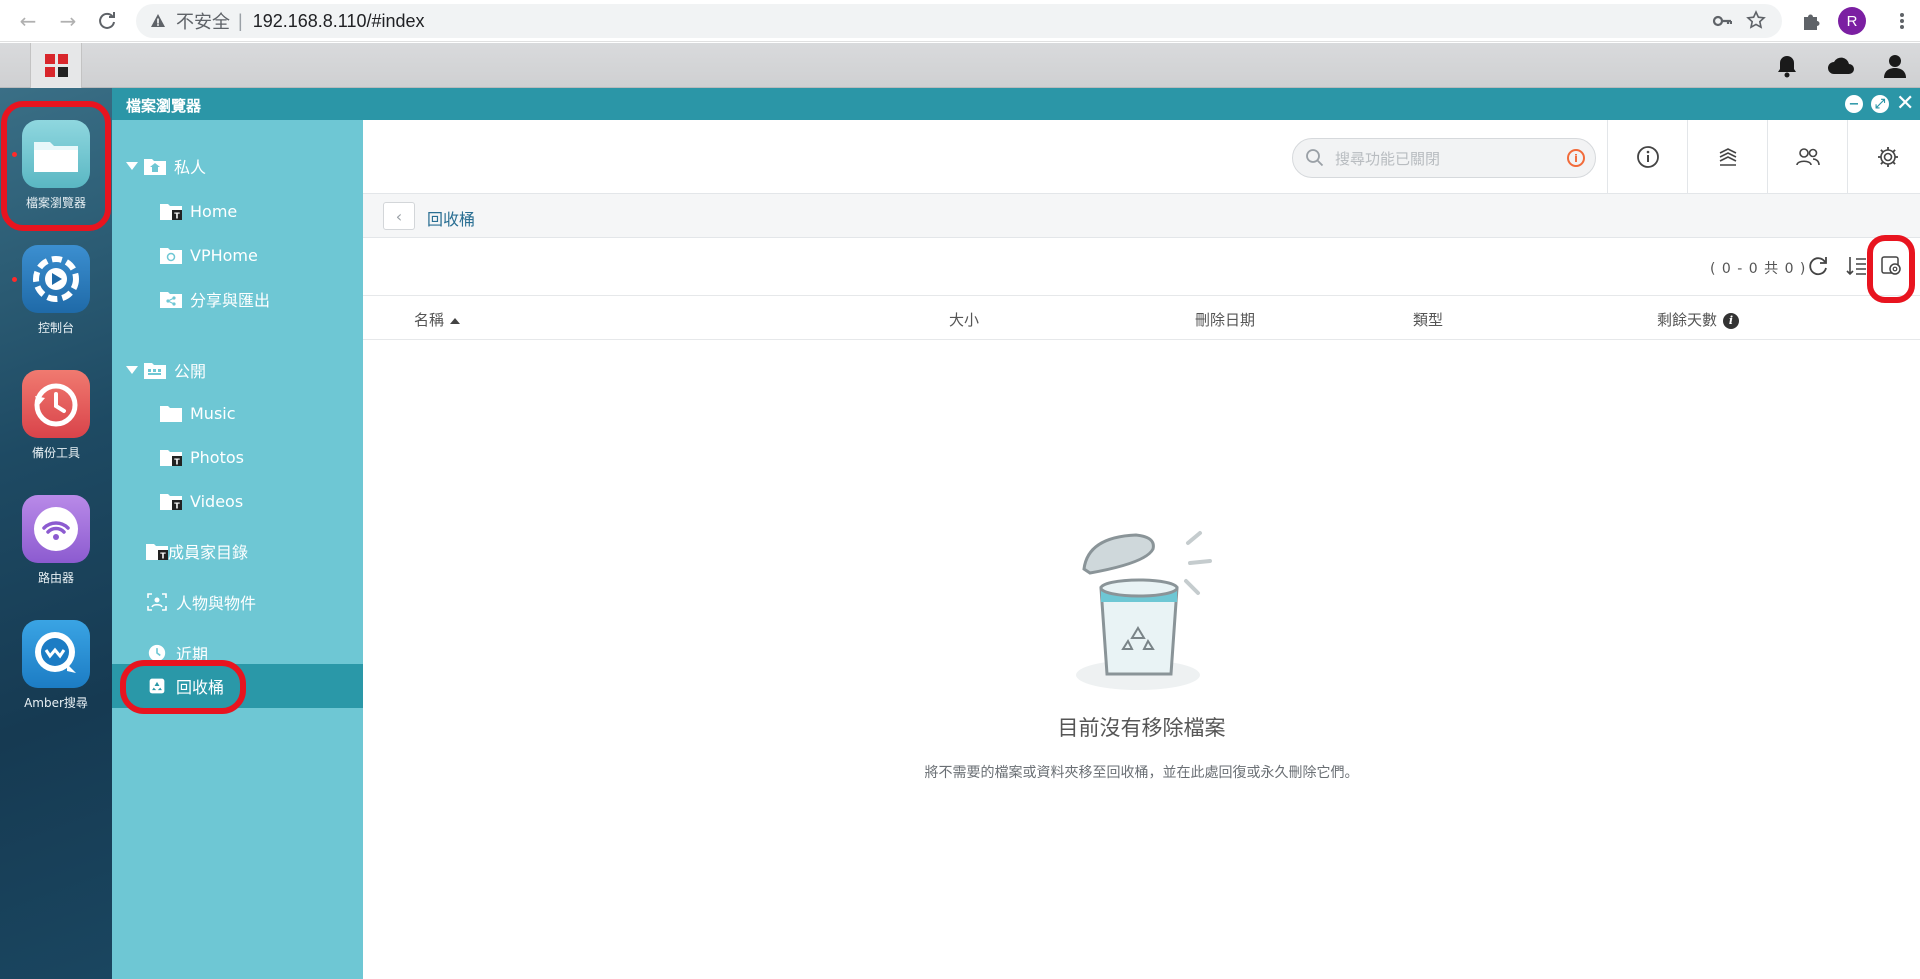 Image resolution: width=1920 pixels, height=979 pixels. Describe the element at coordinates (107, 21) in the screenshot. I see `reload-icon` at that location.